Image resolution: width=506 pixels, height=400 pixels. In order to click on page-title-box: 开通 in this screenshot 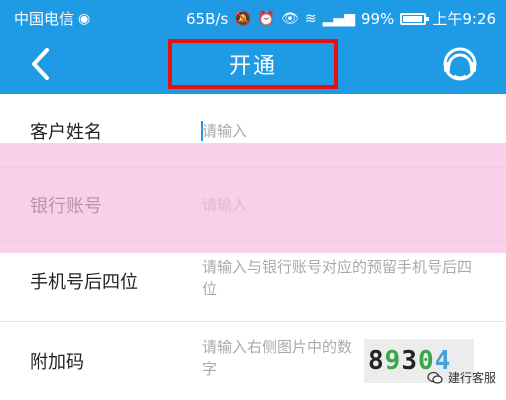, I will do `click(253, 64)`.